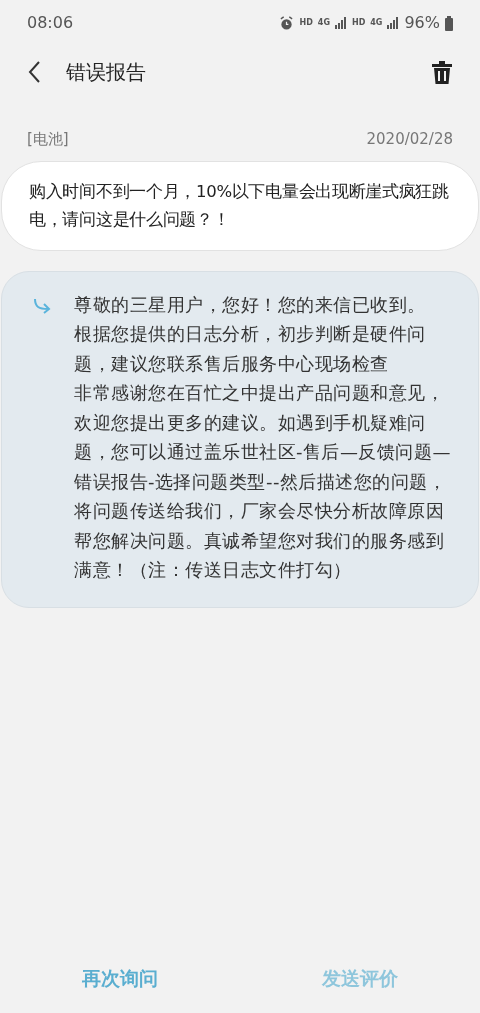  What do you see at coordinates (48, 139) in the screenshot?
I see `report-category: [电池]` at bounding box center [48, 139].